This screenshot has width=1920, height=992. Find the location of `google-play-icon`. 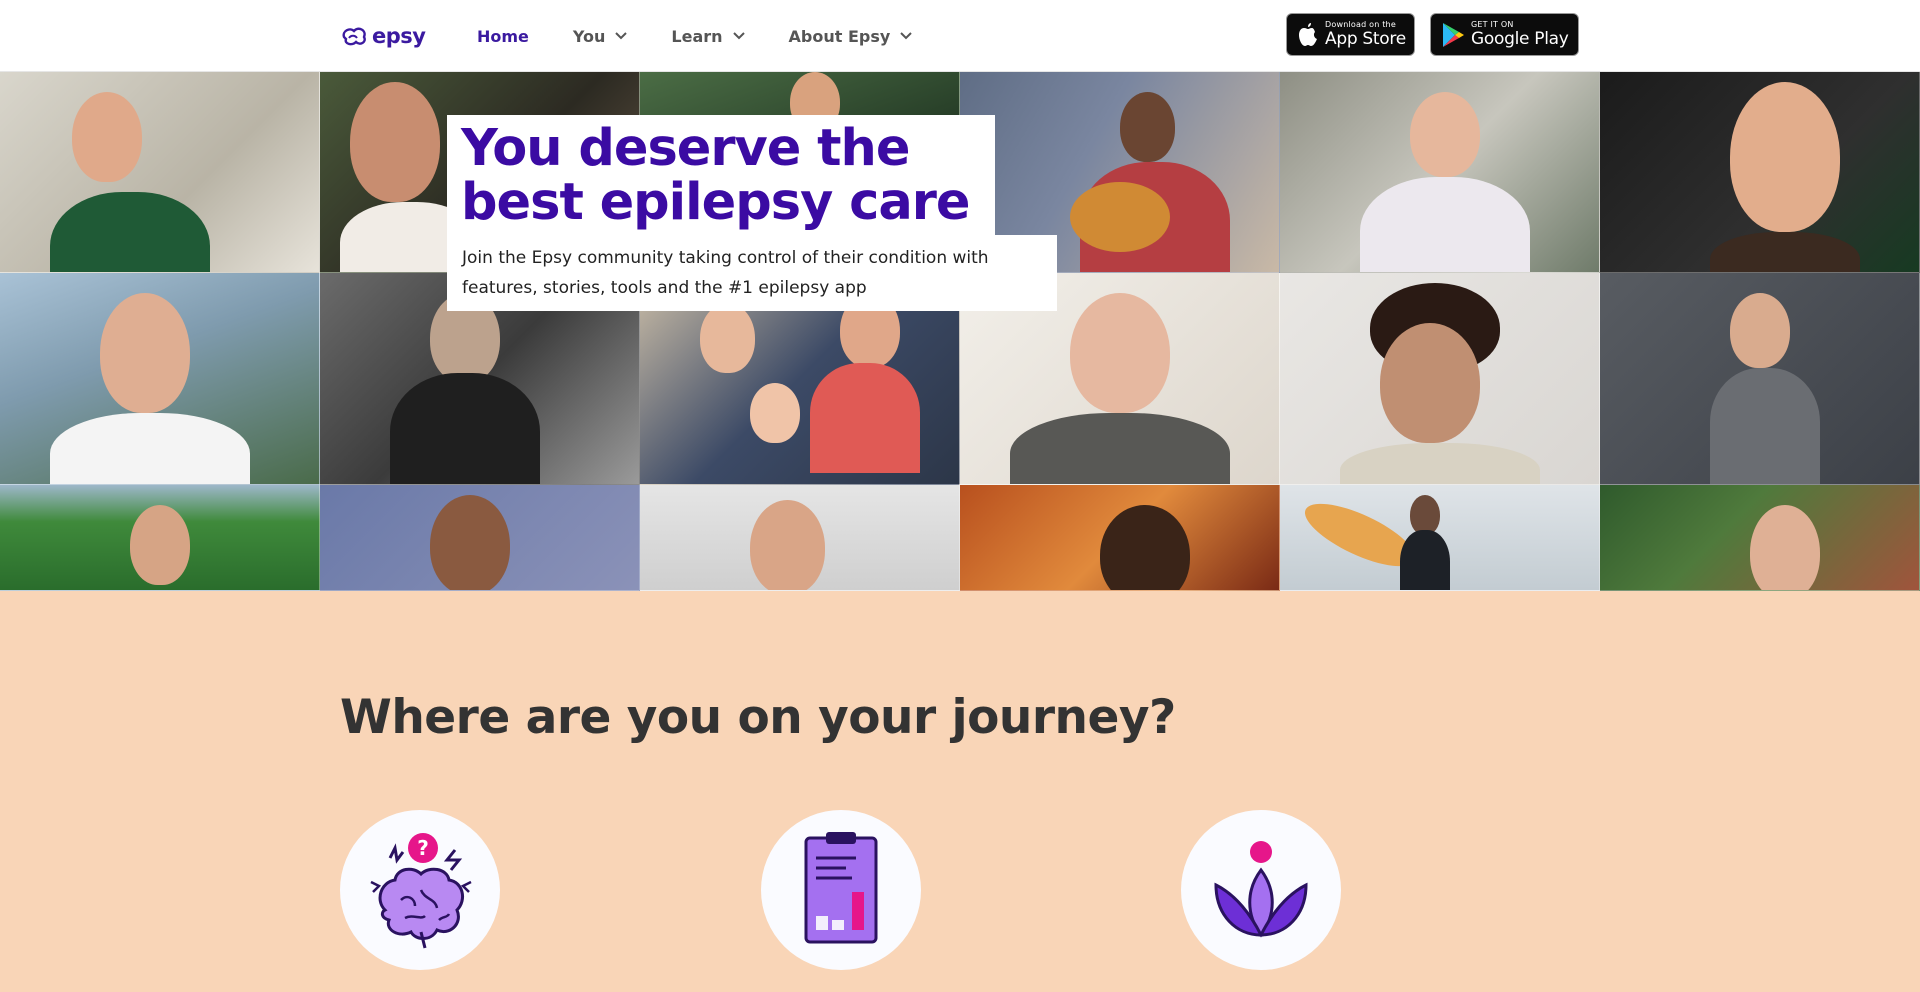

google-play-icon is located at coordinates (1453, 35).